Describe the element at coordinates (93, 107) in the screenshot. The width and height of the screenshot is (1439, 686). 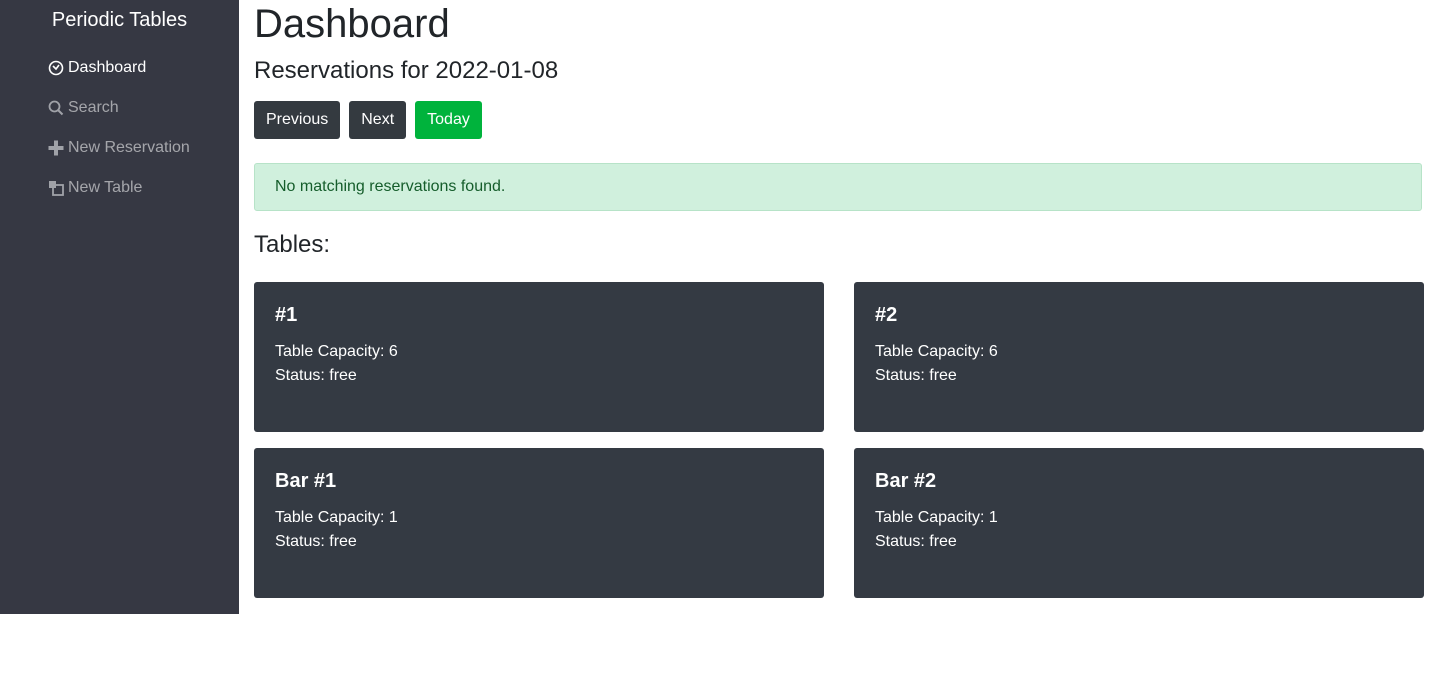
I see `sidebar-item-label: Search` at that location.